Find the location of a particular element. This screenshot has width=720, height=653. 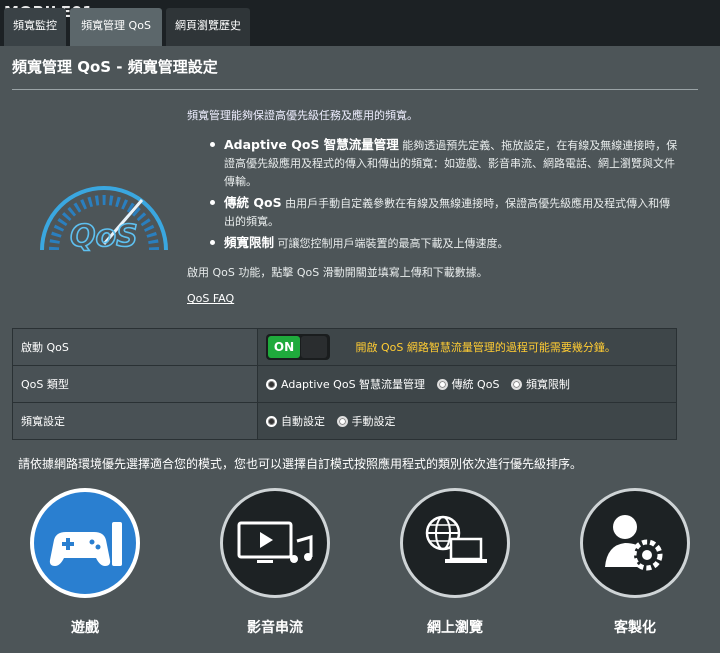

row-qos-type: QoS 類型 Adaptive QoS 智慧流量管理 傳統 QoS 頻寬限制 is located at coordinates (344, 384).